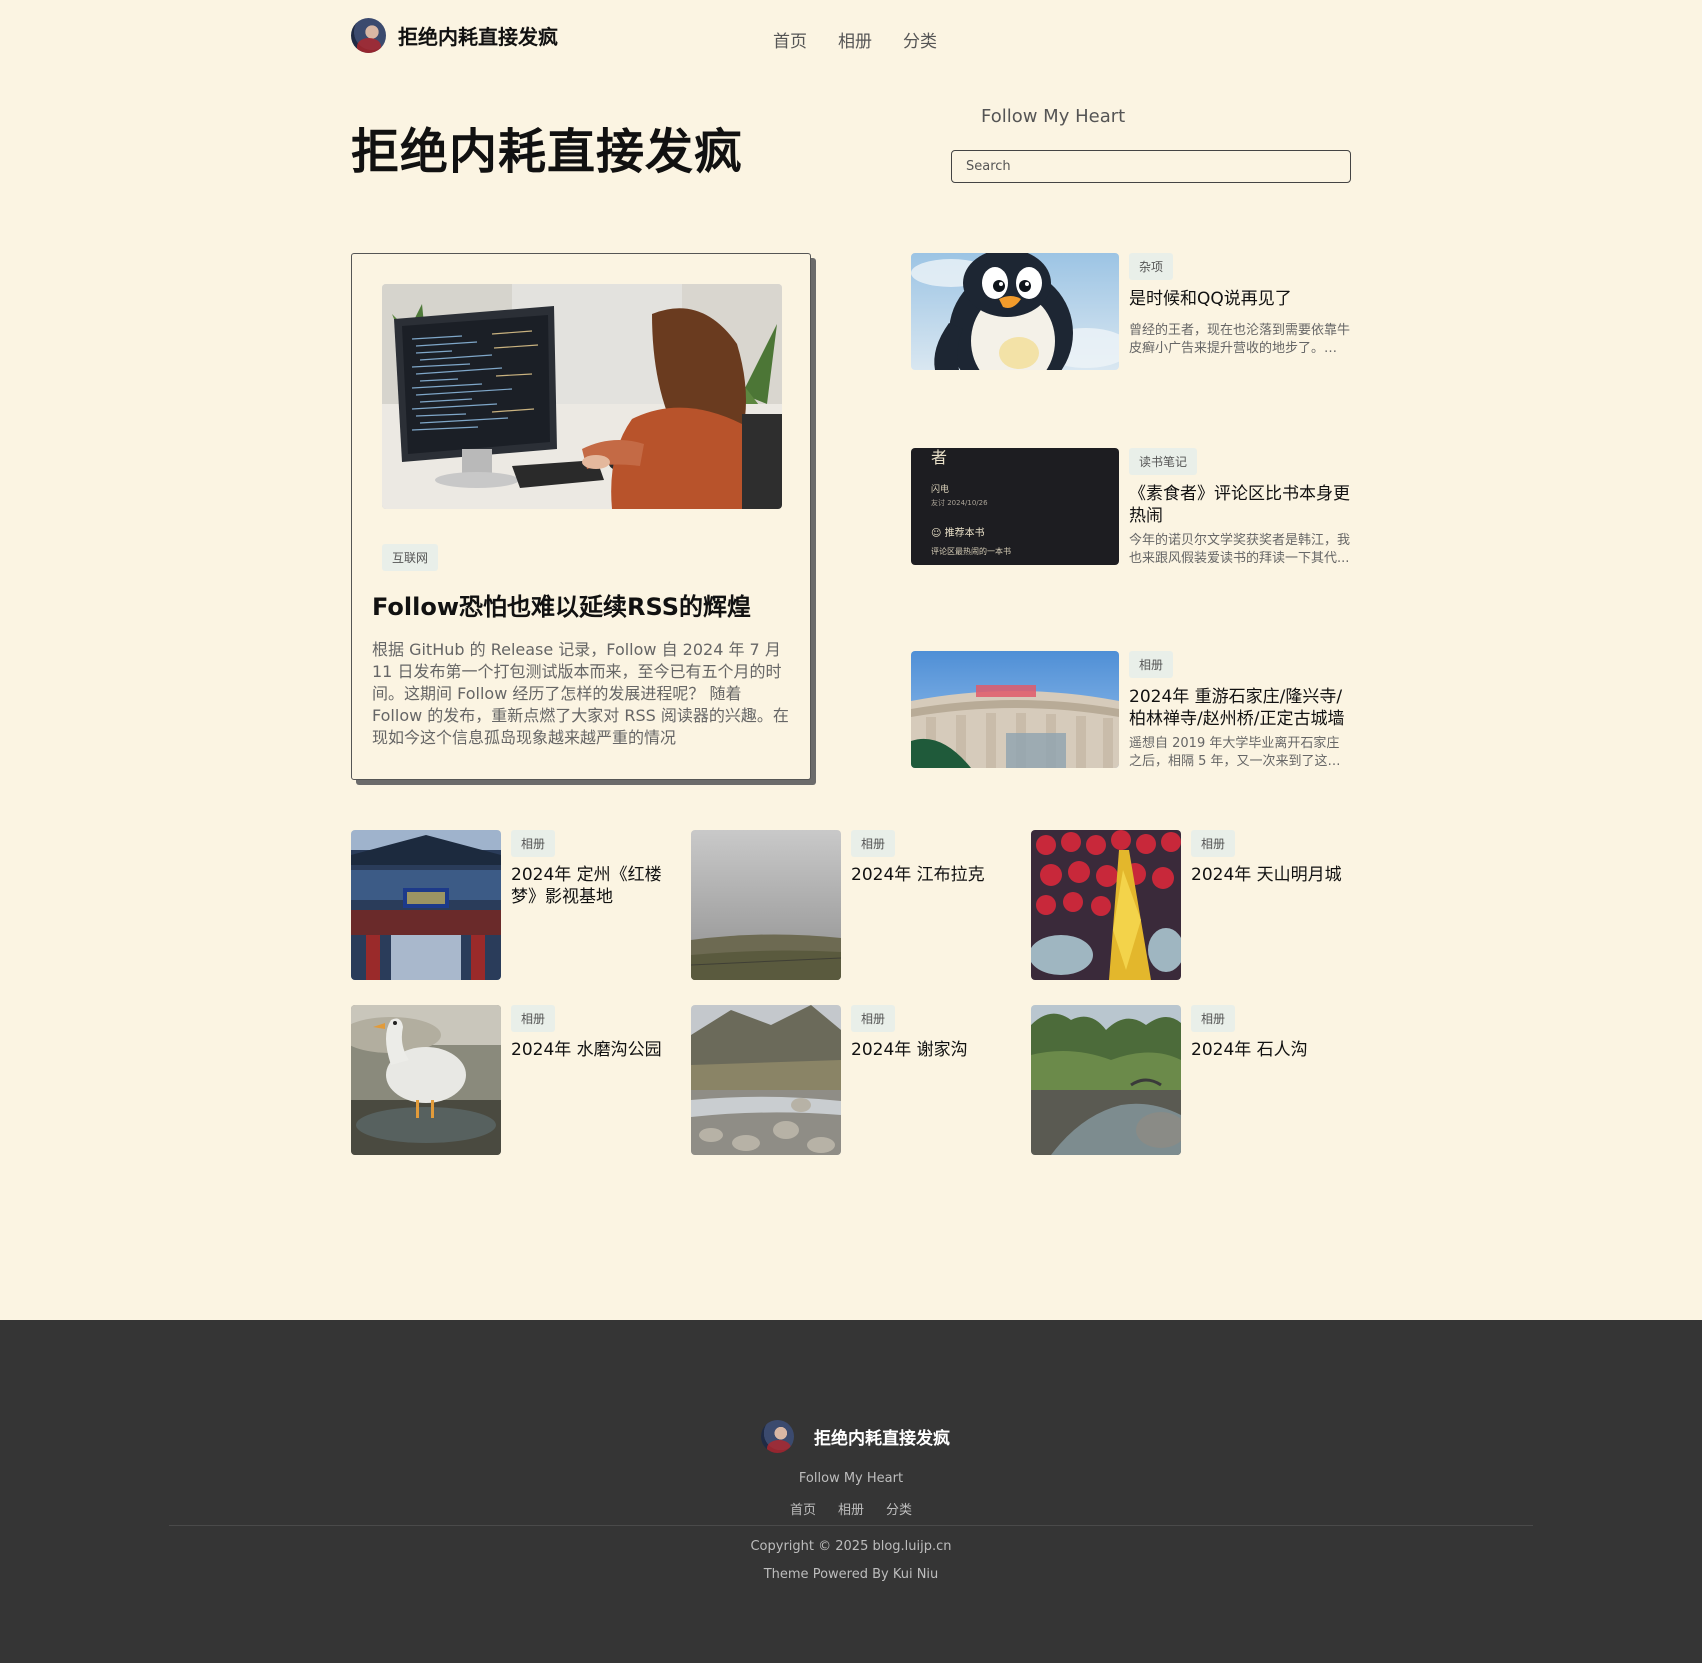  I want to click on forest-stream-photo, so click(1106, 1080).